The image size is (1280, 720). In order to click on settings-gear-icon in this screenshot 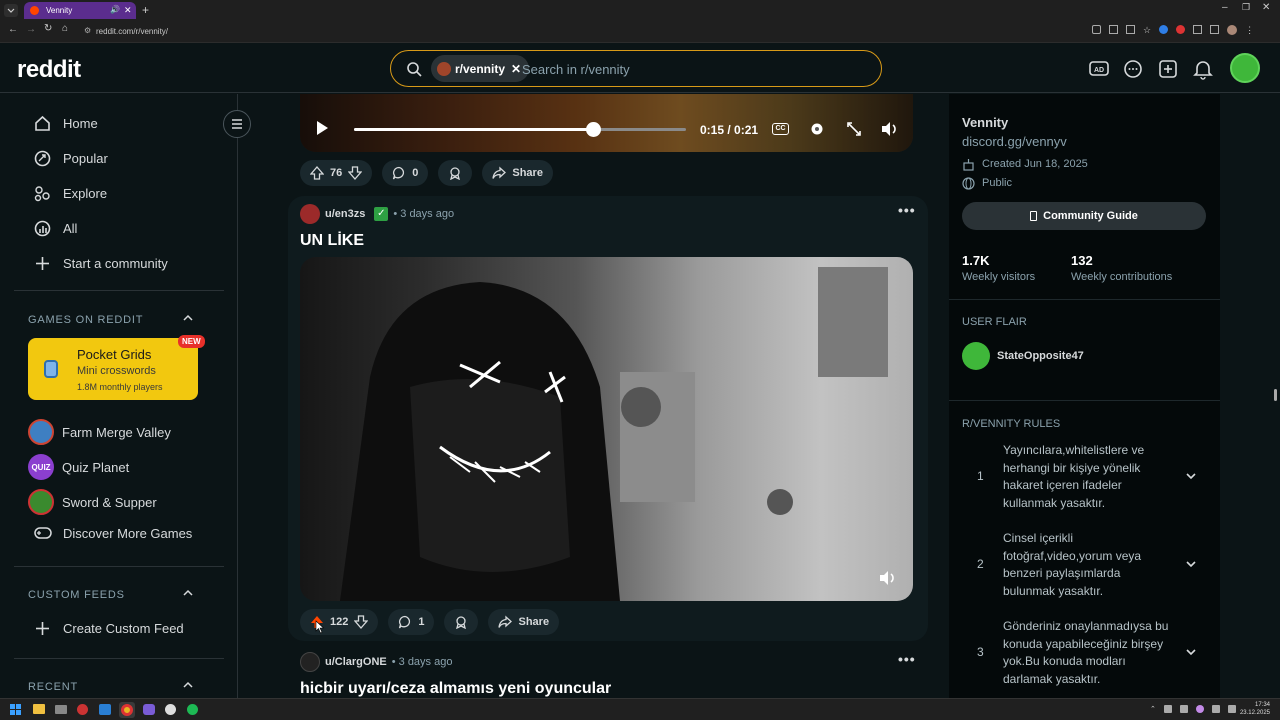, I will do `click(817, 129)`.